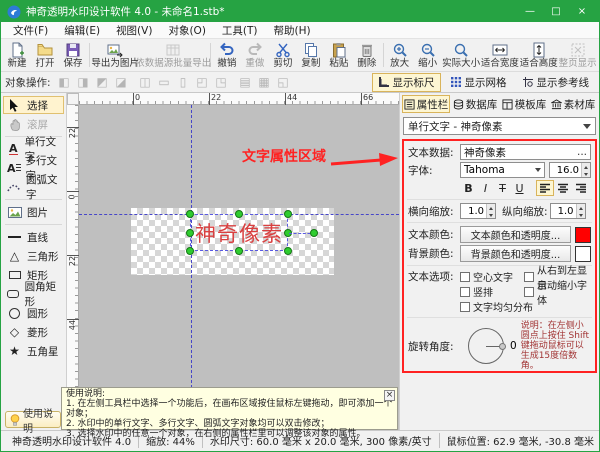  I want to click on menu-edit: 编辑(E), so click(82, 30).